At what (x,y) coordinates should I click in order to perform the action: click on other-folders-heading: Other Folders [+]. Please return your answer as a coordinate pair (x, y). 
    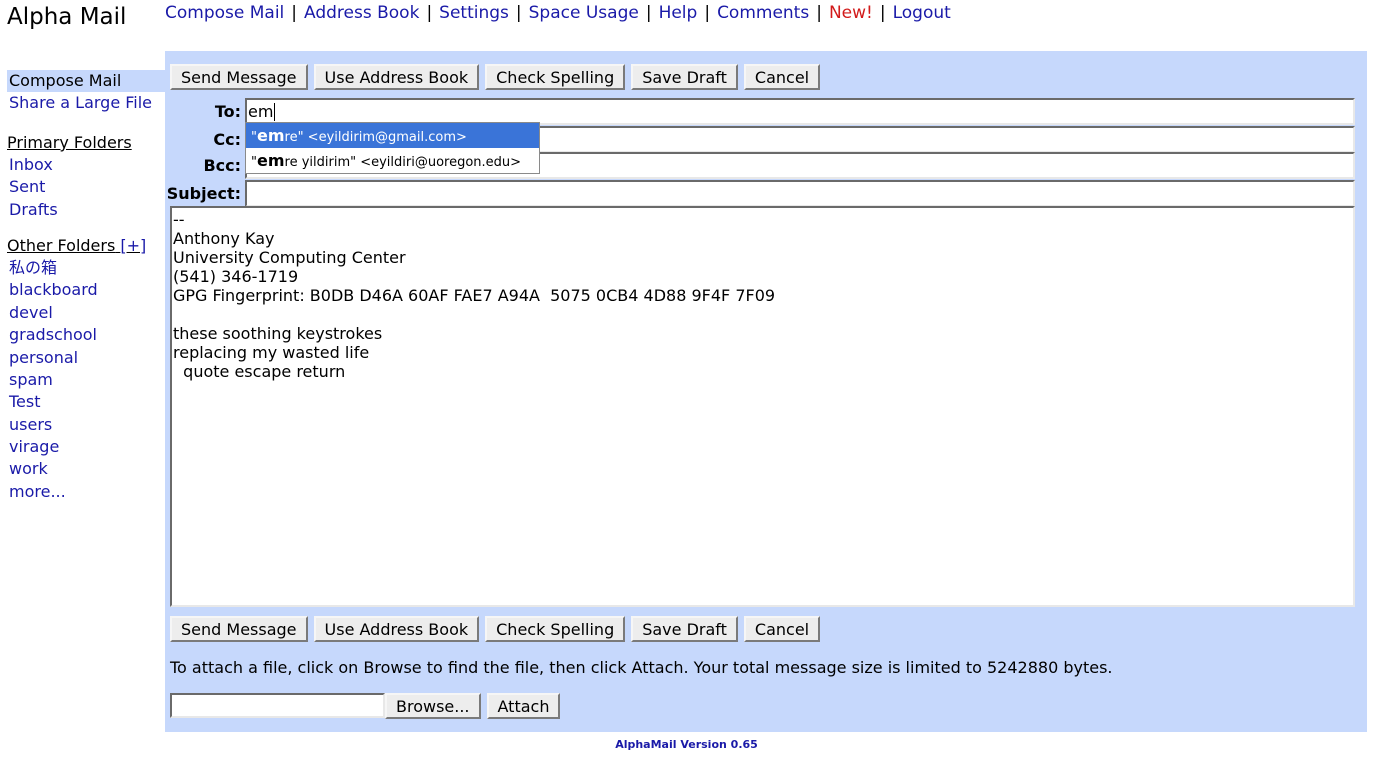
    Looking at the image, I should click on (86, 246).